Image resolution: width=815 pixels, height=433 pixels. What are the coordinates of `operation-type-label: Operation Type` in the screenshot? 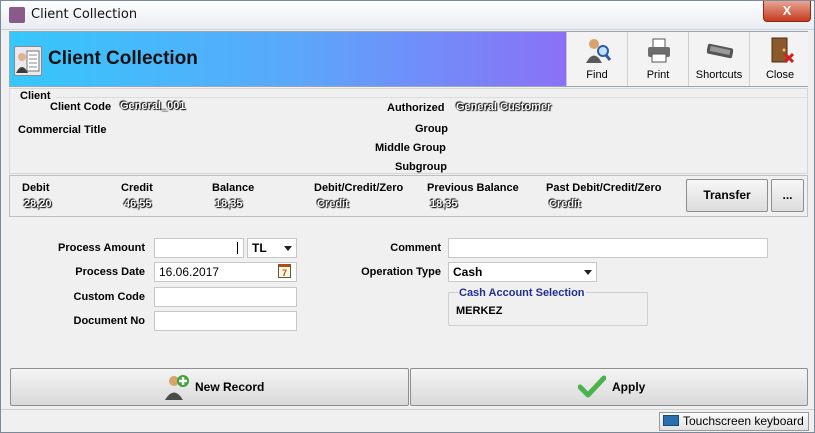 It's located at (401, 272).